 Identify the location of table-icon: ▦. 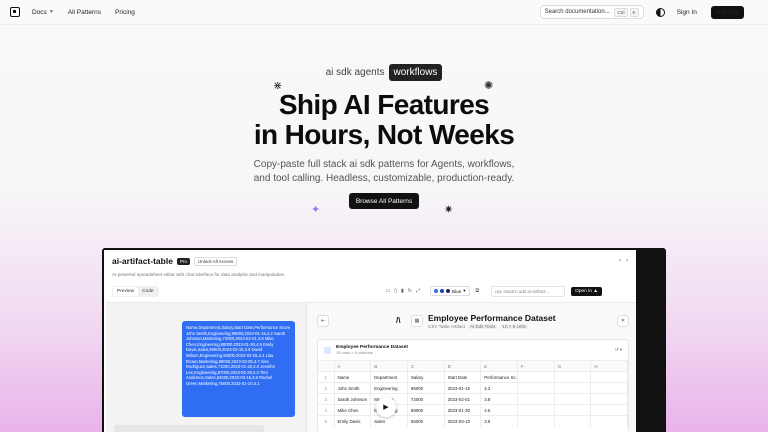
(417, 321).